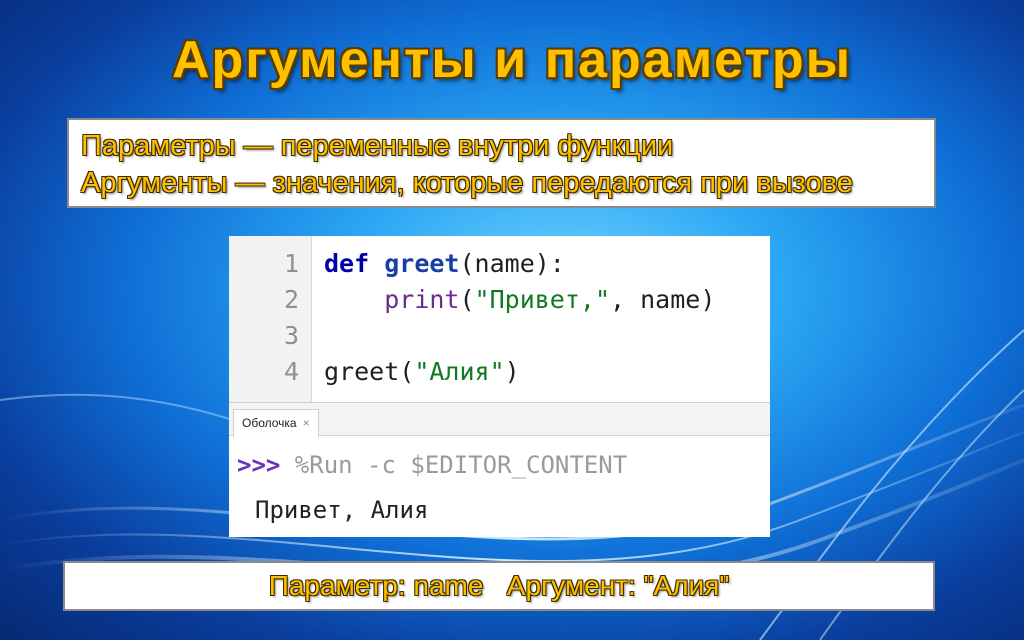  Describe the element at coordinates (291, 263) in the screenshot. I see `line-number: 1` at that location.